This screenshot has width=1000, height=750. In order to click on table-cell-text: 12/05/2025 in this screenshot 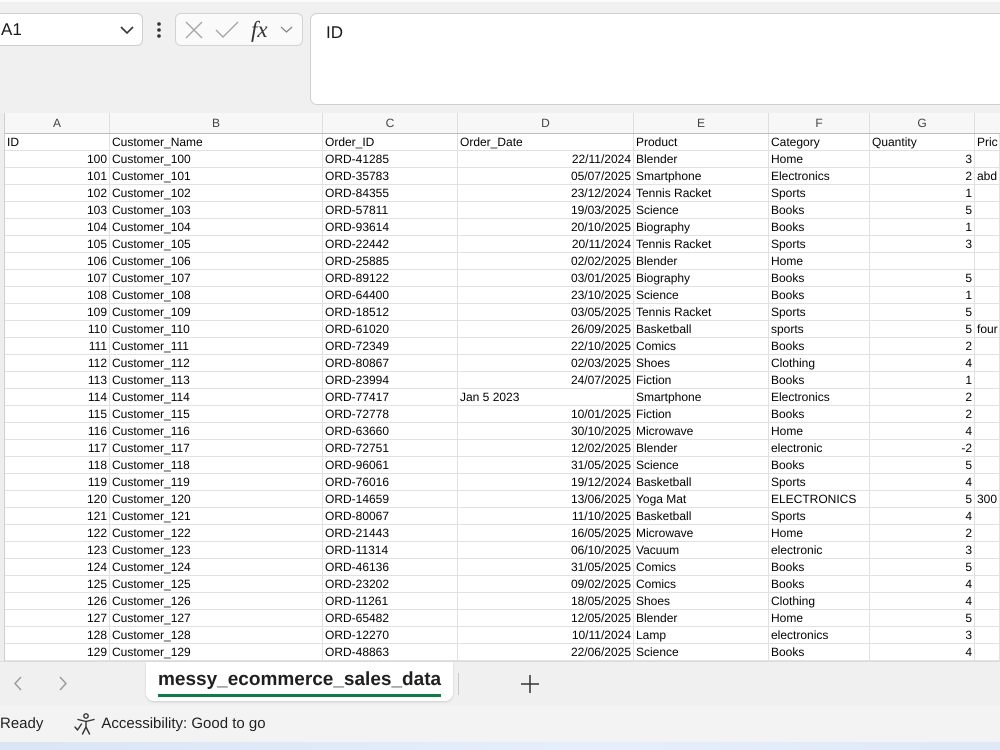, I will do `click(601, 618)`.